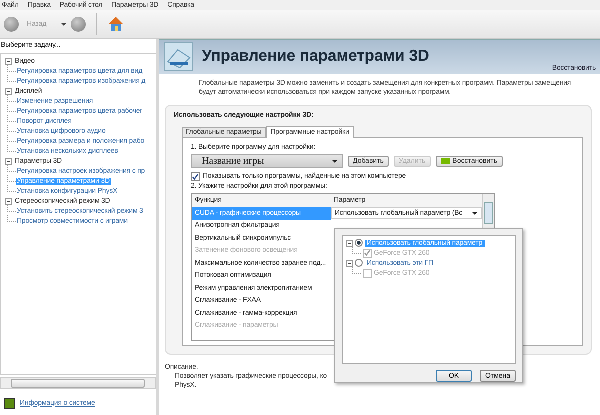 This screenshot has height=415, width=600. I want to click on cube-settings-icon, so click(179, 57).